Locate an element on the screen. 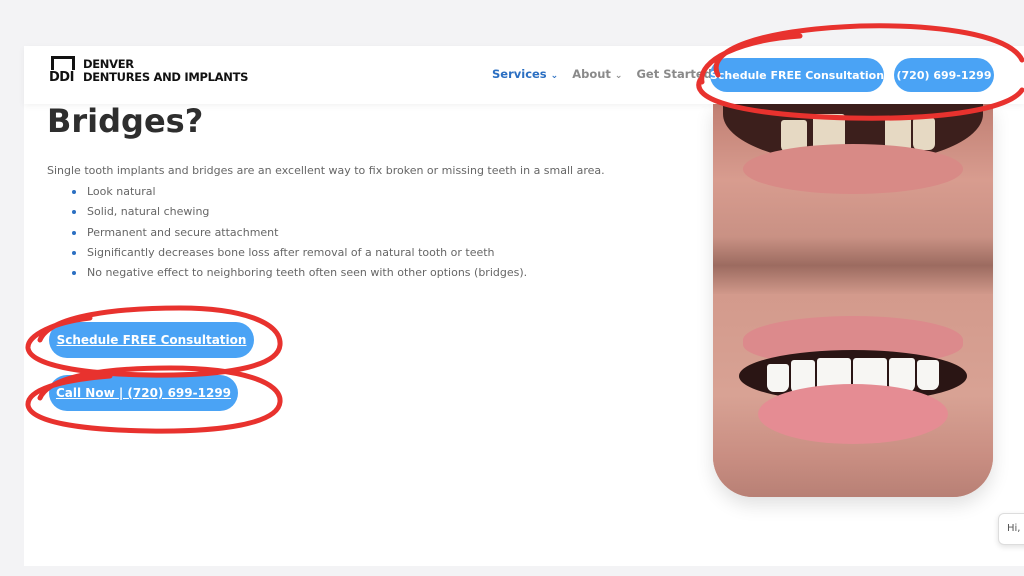 This screenshot has width=1024, height=576. list-item: Permanent and secure attachment is located at coordinates (299, 234).